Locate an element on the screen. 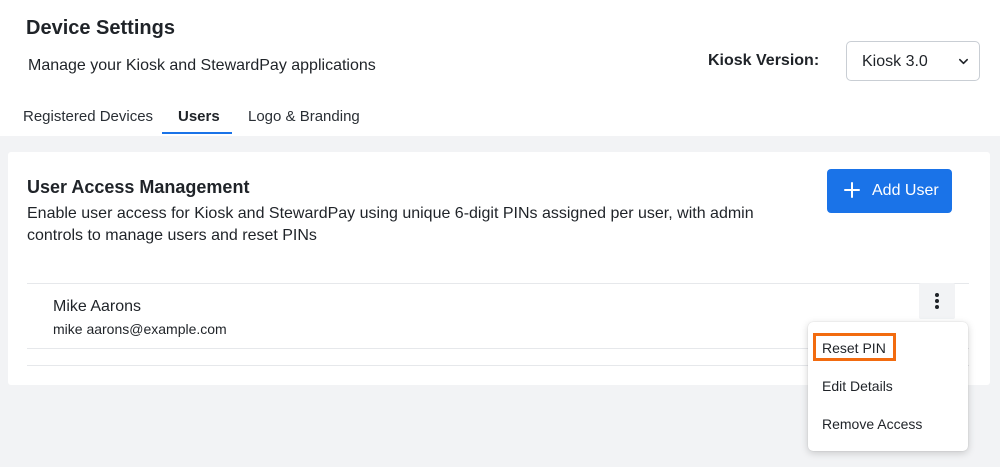 This screenshot has height=467, width=1000. kiosk-version-value: Kiosk 3.0 is located at coordinates (895, 61).